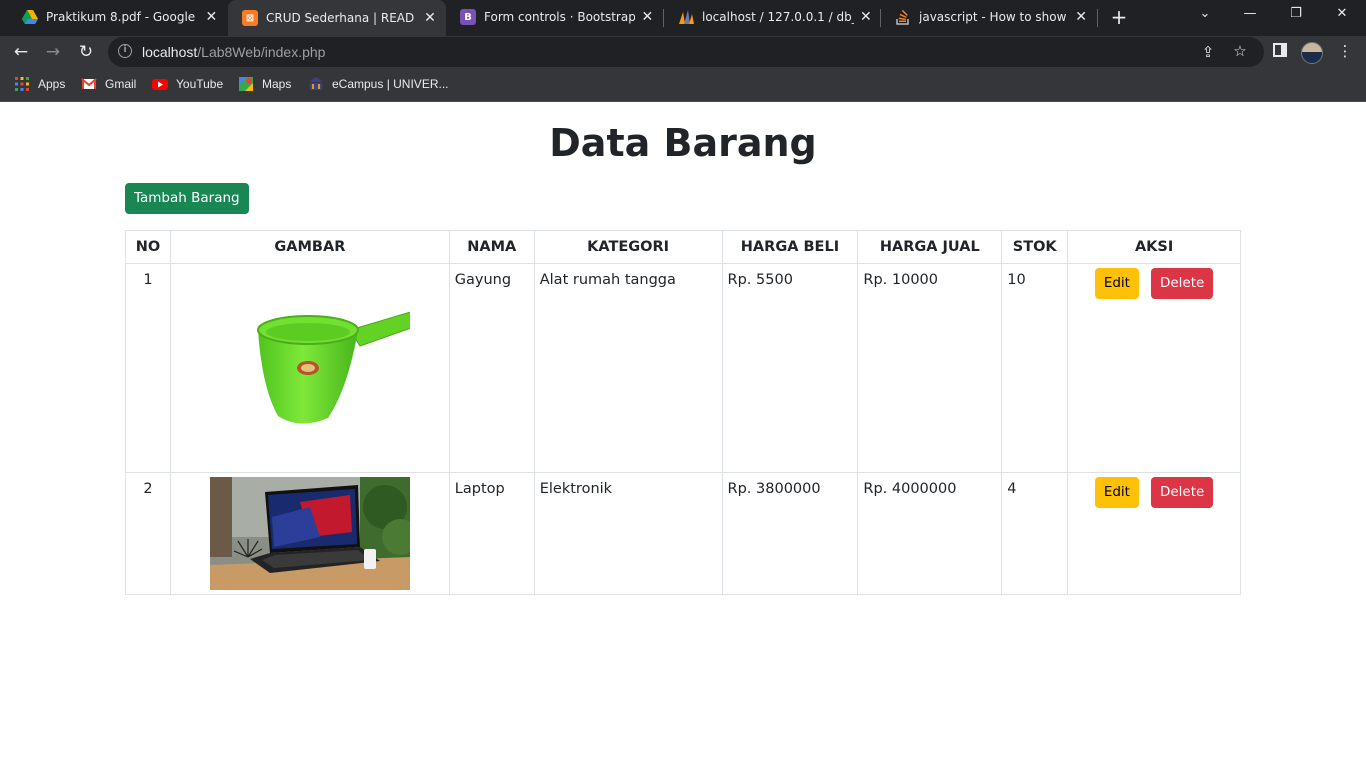 Image resolution: width=1366 pixels, height=768 pixels. I want to click on bookmark-gmail: Gmail, so click(108, 84).